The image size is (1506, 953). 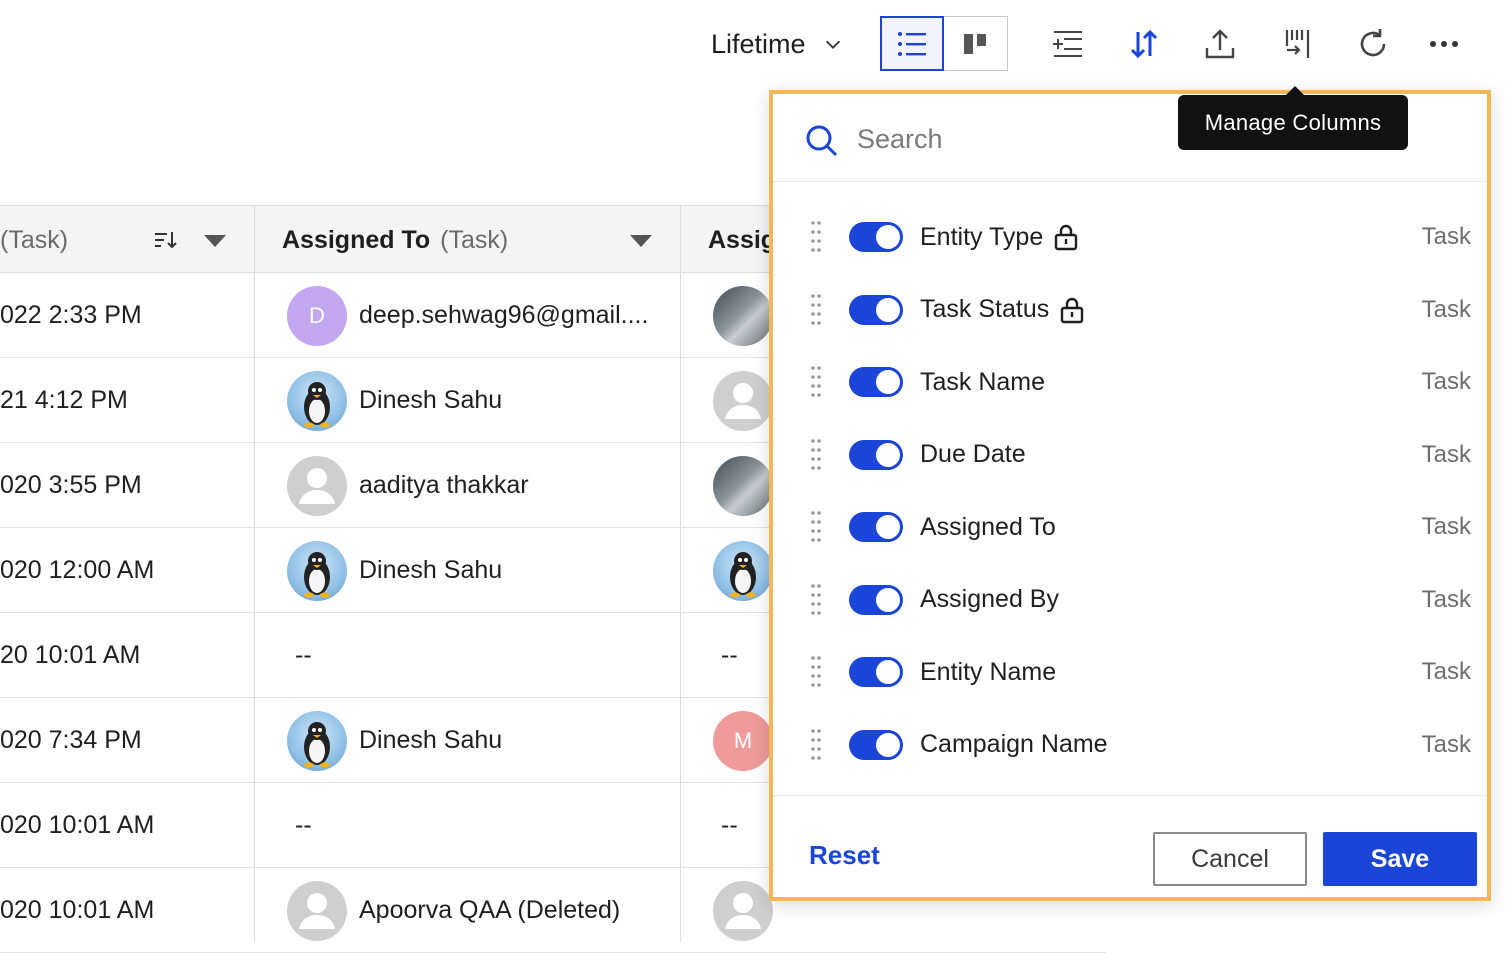 What do you see at coordinates (729, 655) in the screenshot?
I see `assigned-by-text: --` at bounding box center [729, 655].